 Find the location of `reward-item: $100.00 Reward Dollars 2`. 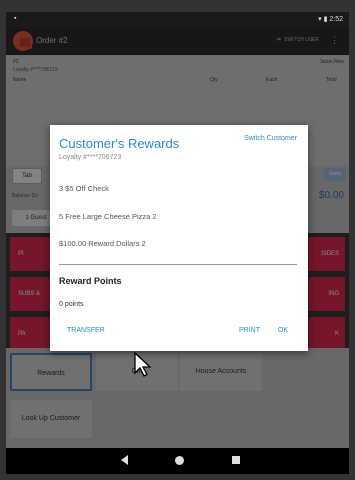

reward-item: $100.00 Reward Dollars 2 is located at coordinates (102, 243).